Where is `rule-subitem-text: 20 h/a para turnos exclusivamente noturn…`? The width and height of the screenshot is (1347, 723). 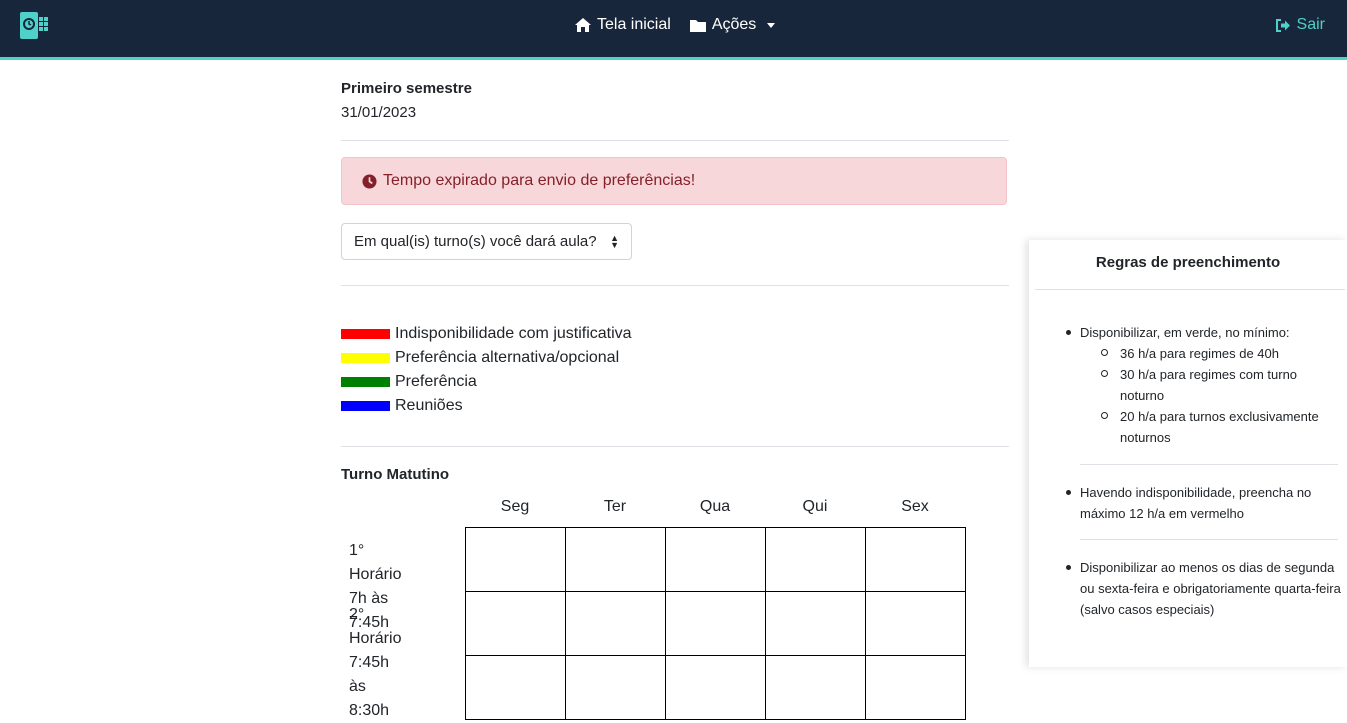 rule-subitem-text: 20 h/a para turnos exclusivamente noturn… is located at coordinates (1219, 427).